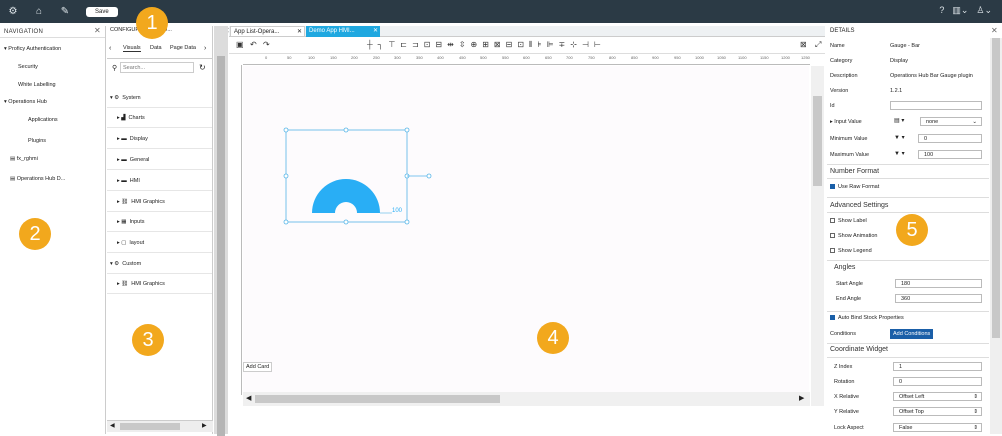 Image resolution: width=1002 pixels, height=436 pixels. I want to click on splitter-thumb, so click(221, 246).